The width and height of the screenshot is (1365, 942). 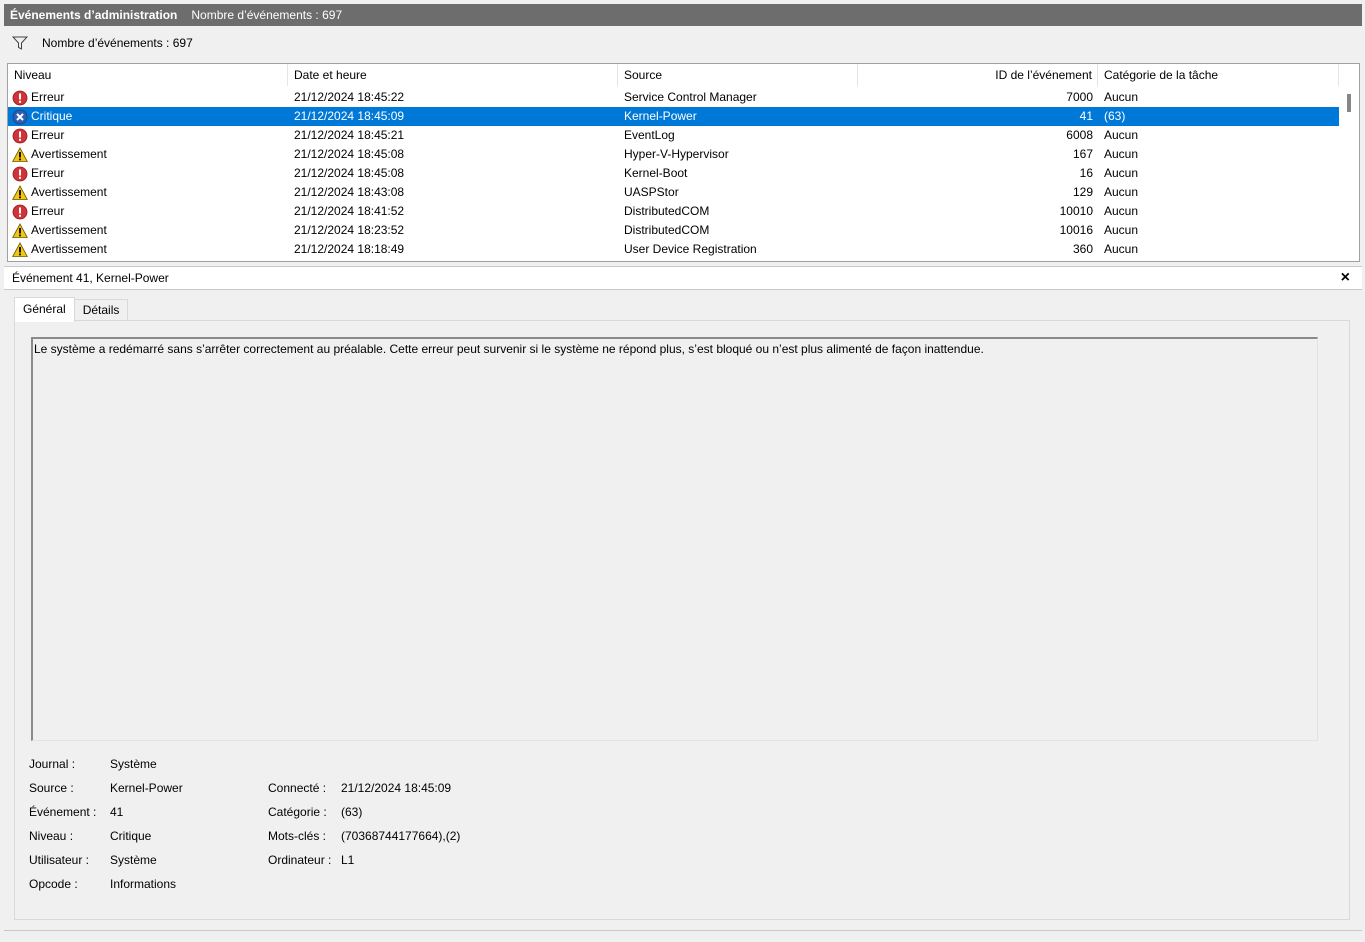 What do you see at coordinates (1082, 192) in the screenshot?
I see `event-id-cell: 129` at bounding box center [1082, 192].